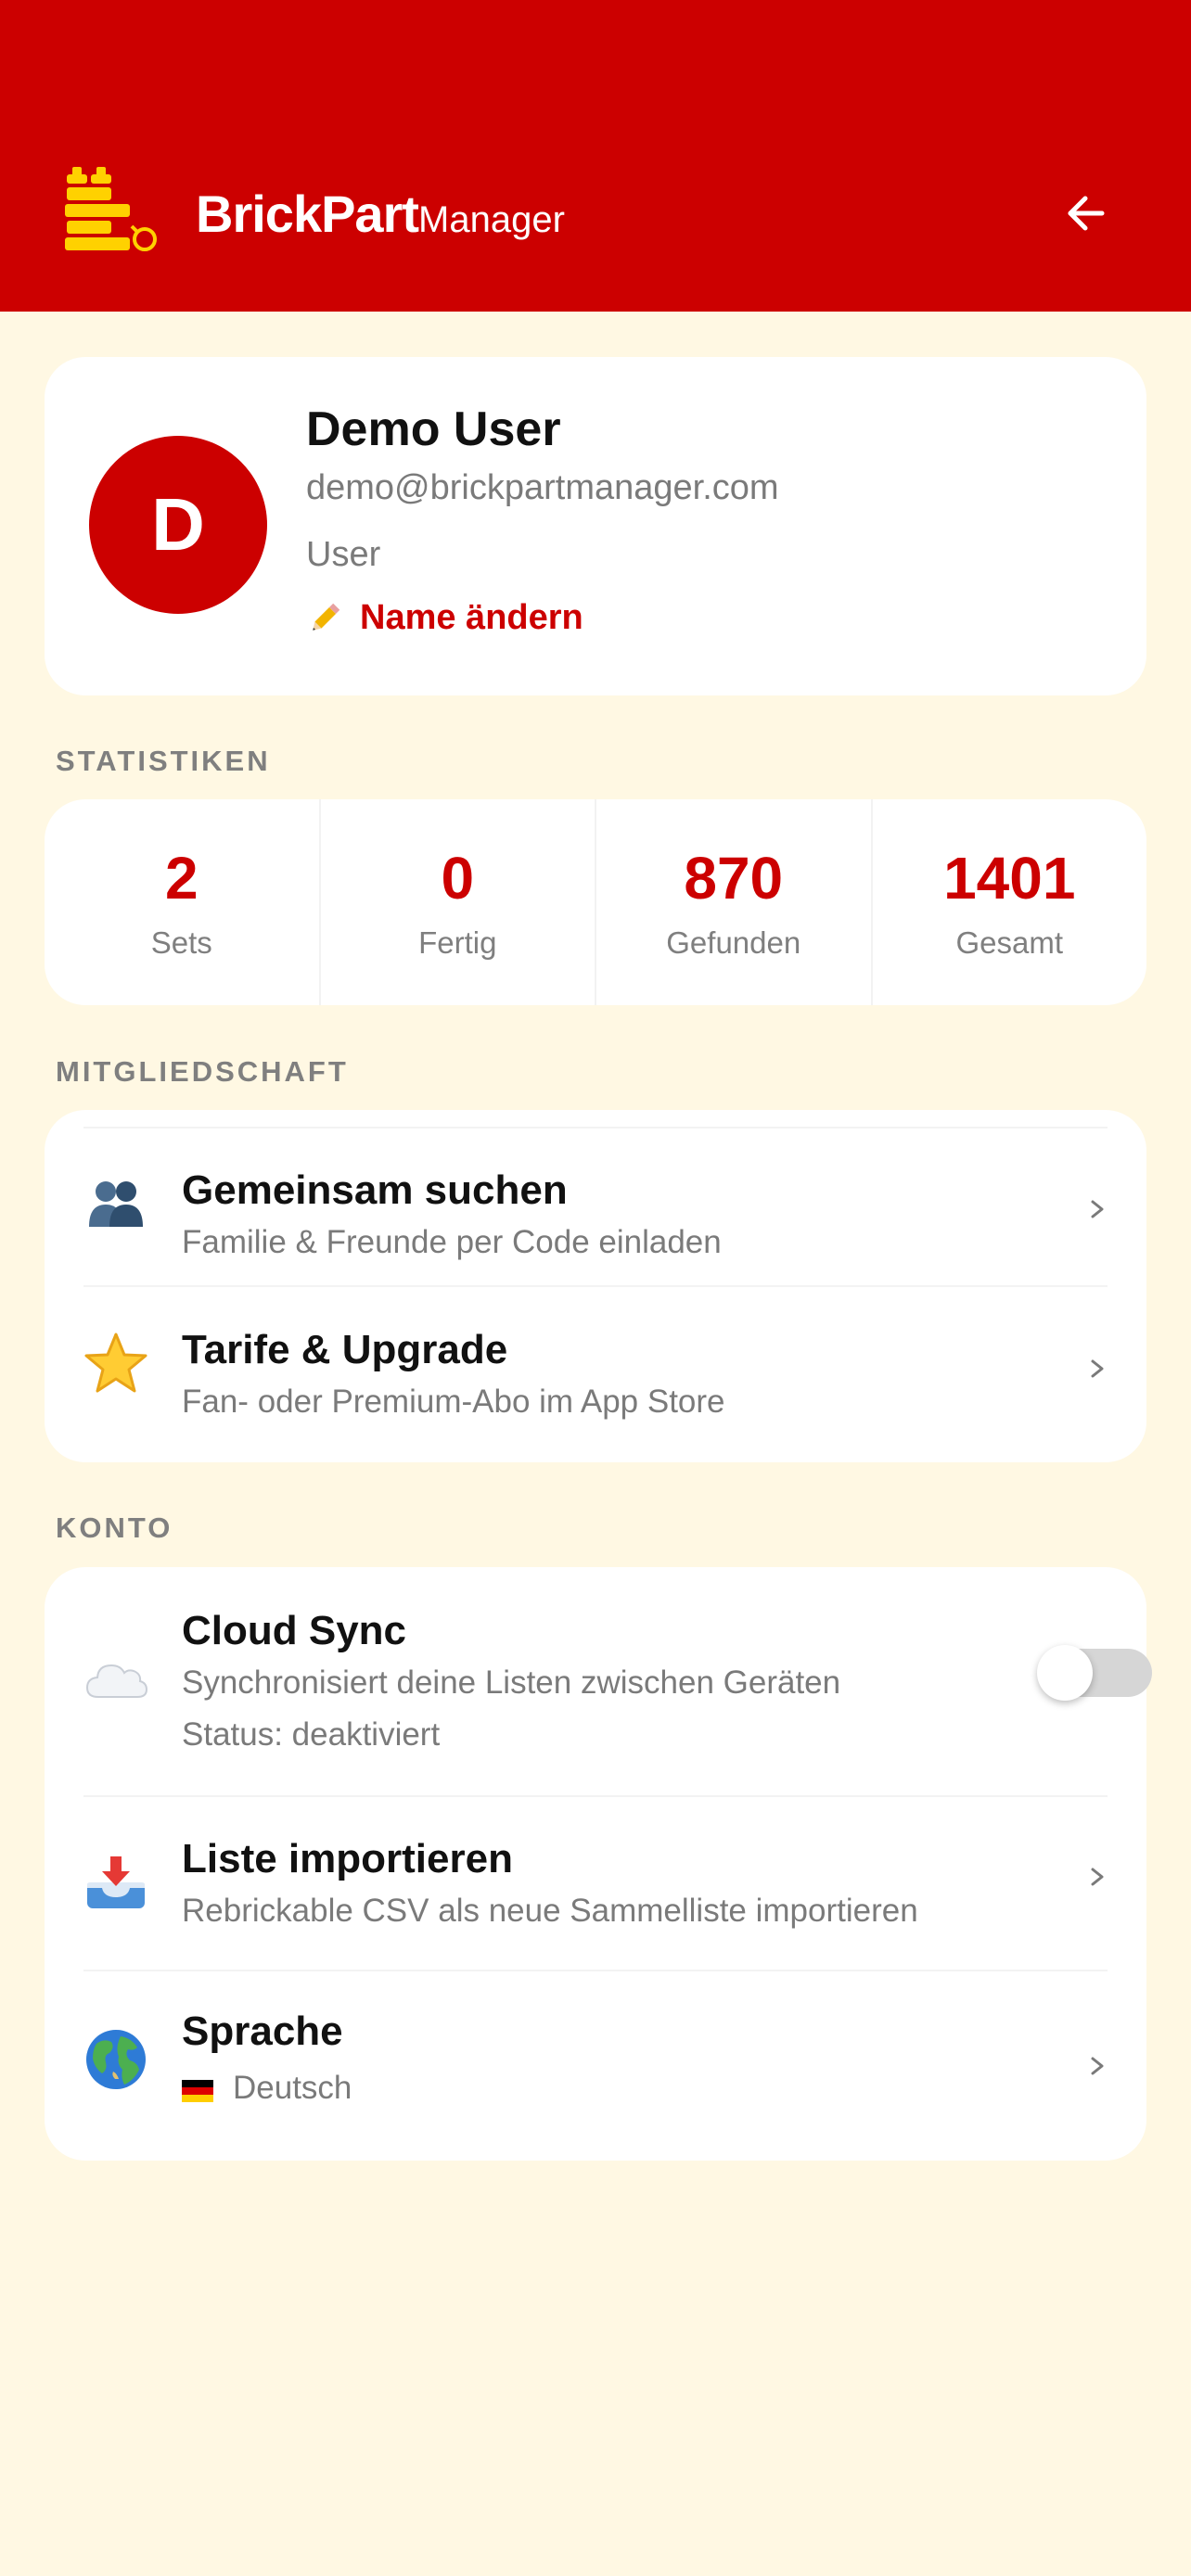  I want to click on avatar: D, so click(178, 525).